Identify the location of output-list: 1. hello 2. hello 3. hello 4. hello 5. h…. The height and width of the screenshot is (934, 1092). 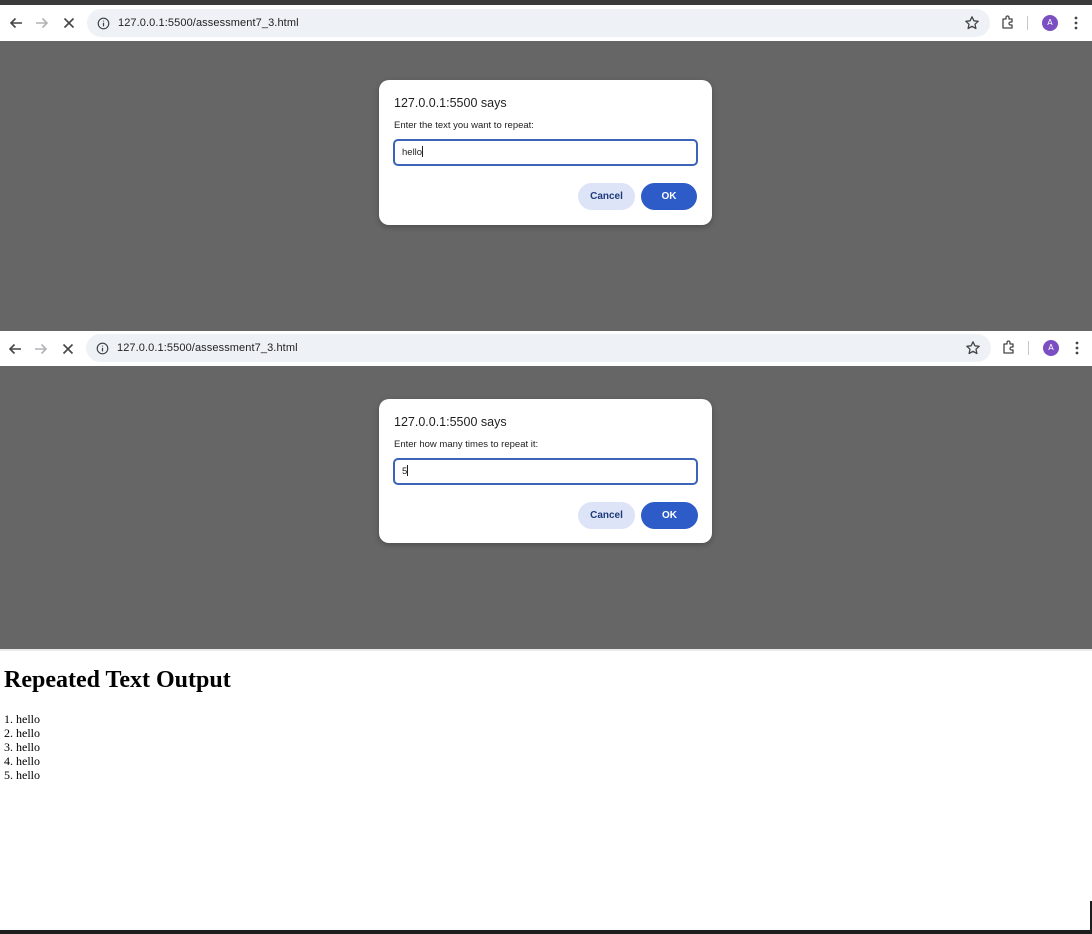
(22, 747).